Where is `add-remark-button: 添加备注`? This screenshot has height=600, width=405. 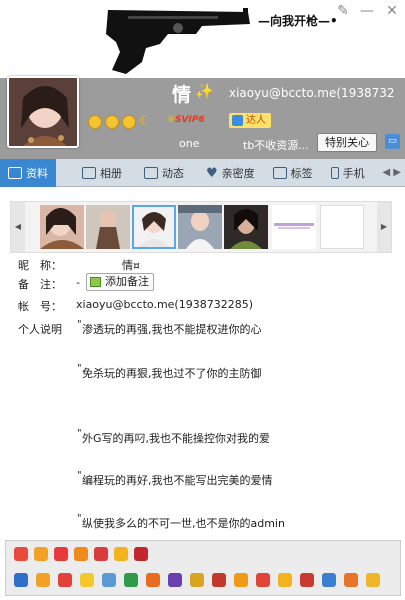 add-remark-button: 添加备注 is located at coordinates (120, 282).